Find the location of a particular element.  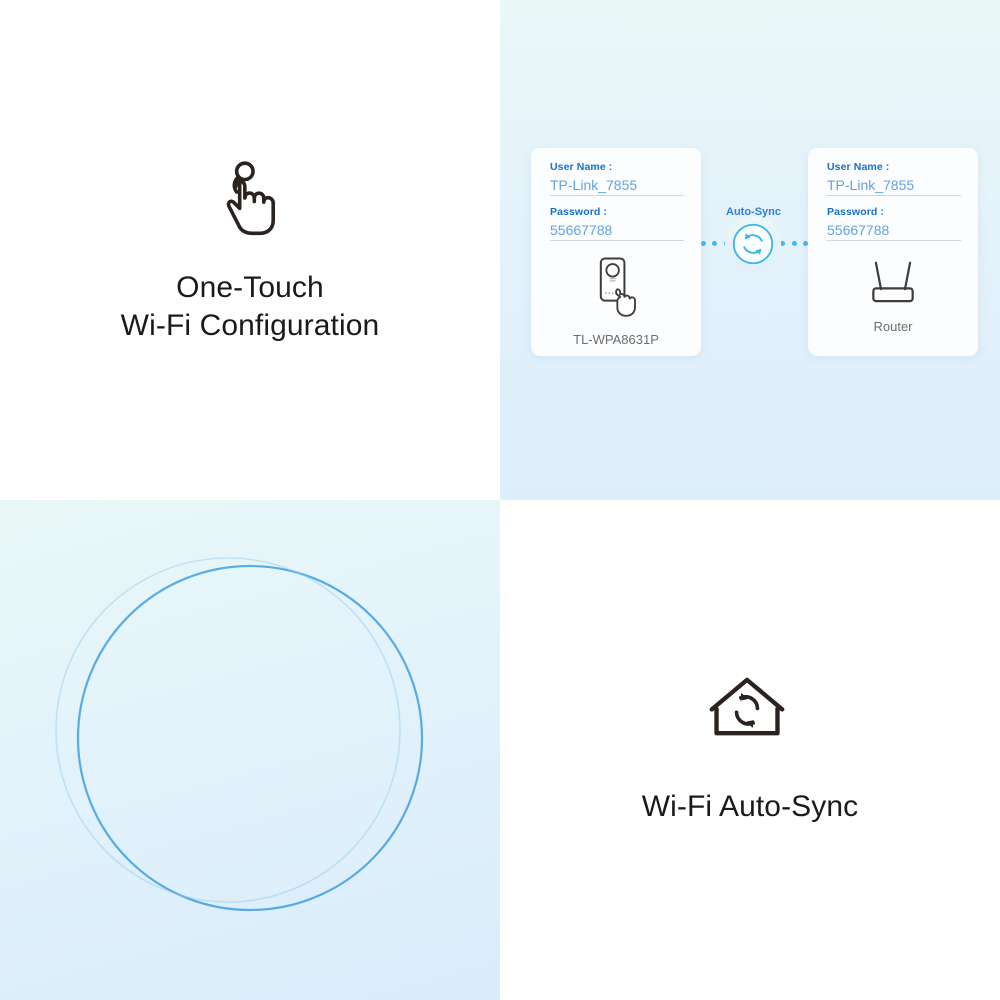

house-auto-sync-icon is located at coordinates (750, 717).